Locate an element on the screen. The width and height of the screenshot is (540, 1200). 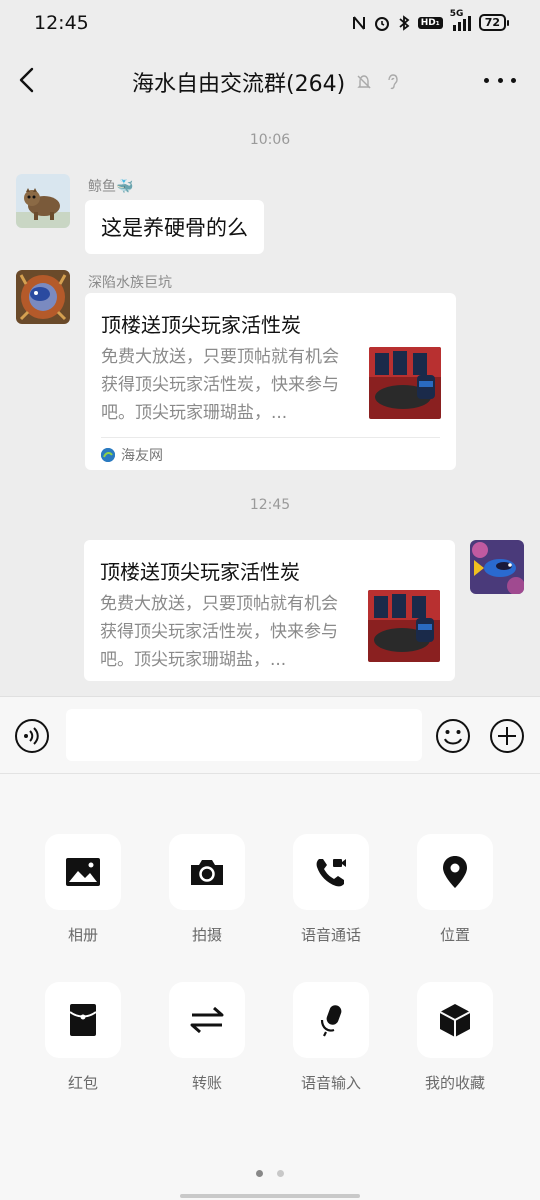
tool-album: 相册 is located at coordinates (83, 889).